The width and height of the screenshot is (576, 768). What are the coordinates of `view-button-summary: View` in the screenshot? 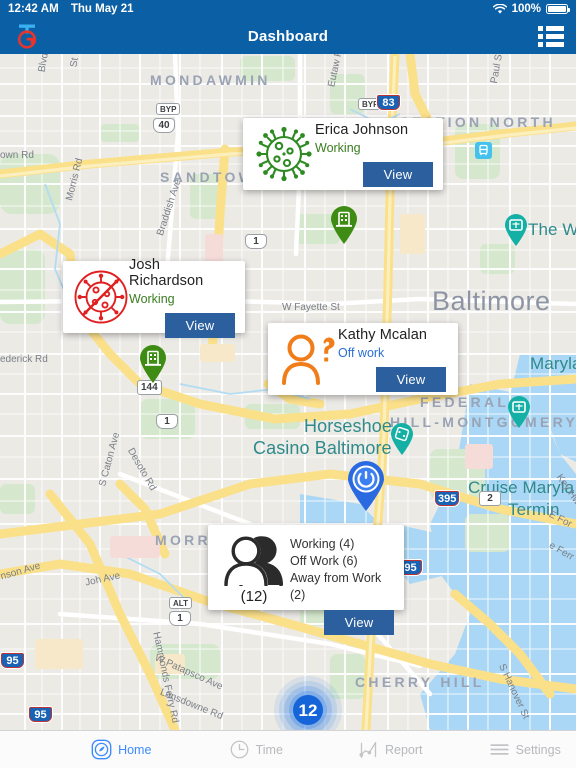 It's located at (359, 622).